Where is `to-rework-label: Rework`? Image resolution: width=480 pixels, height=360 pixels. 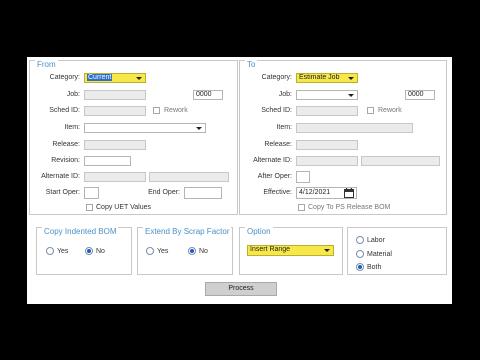 to-rework-label: Rework is located at coordinates (390, 110).